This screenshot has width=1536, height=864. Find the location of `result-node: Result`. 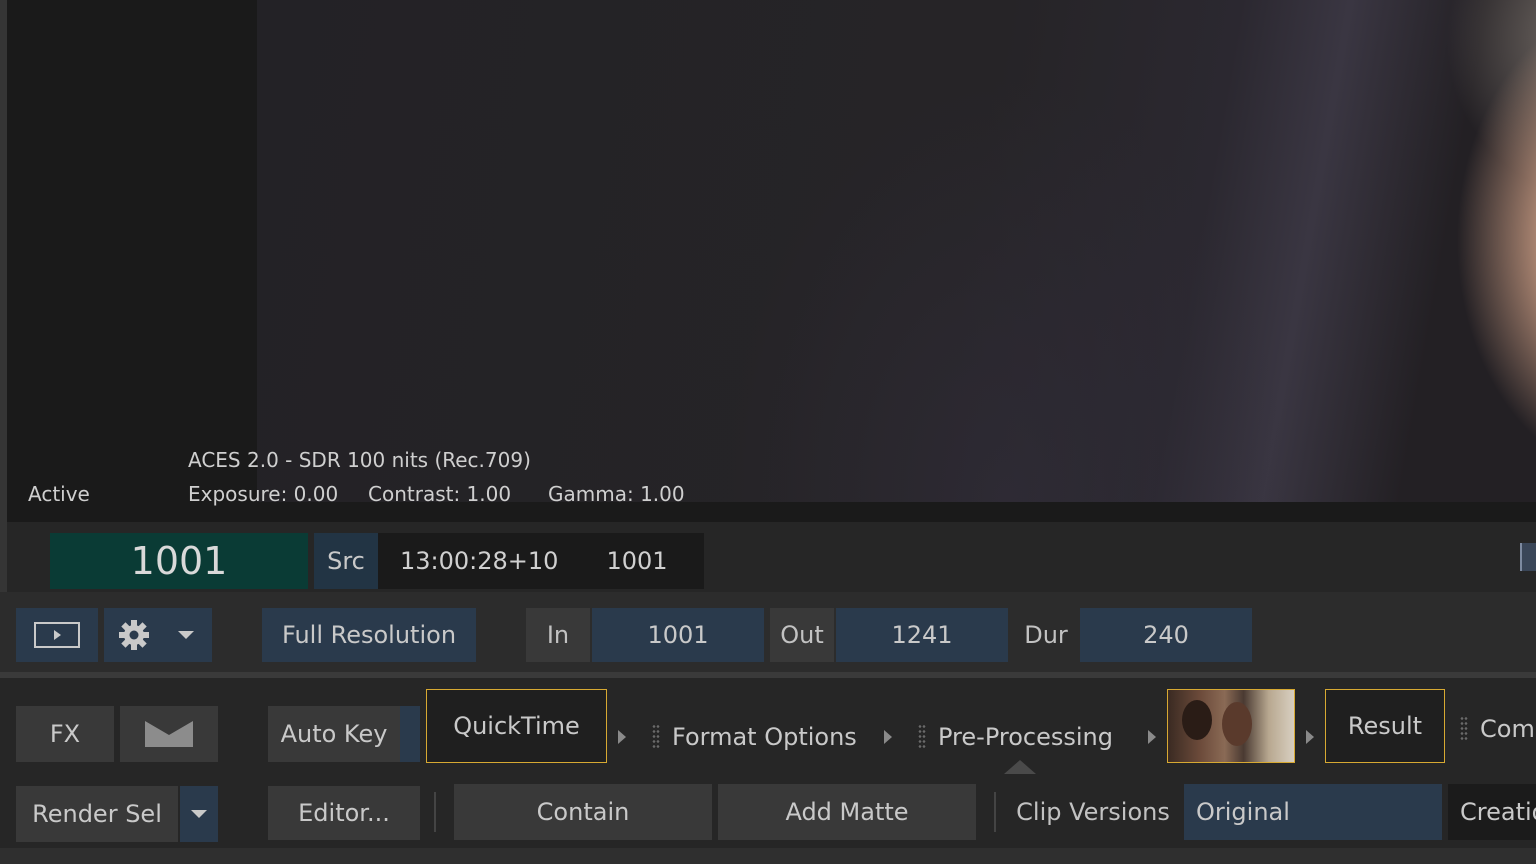

result-node: Result is located at coordinates (1385, 726).